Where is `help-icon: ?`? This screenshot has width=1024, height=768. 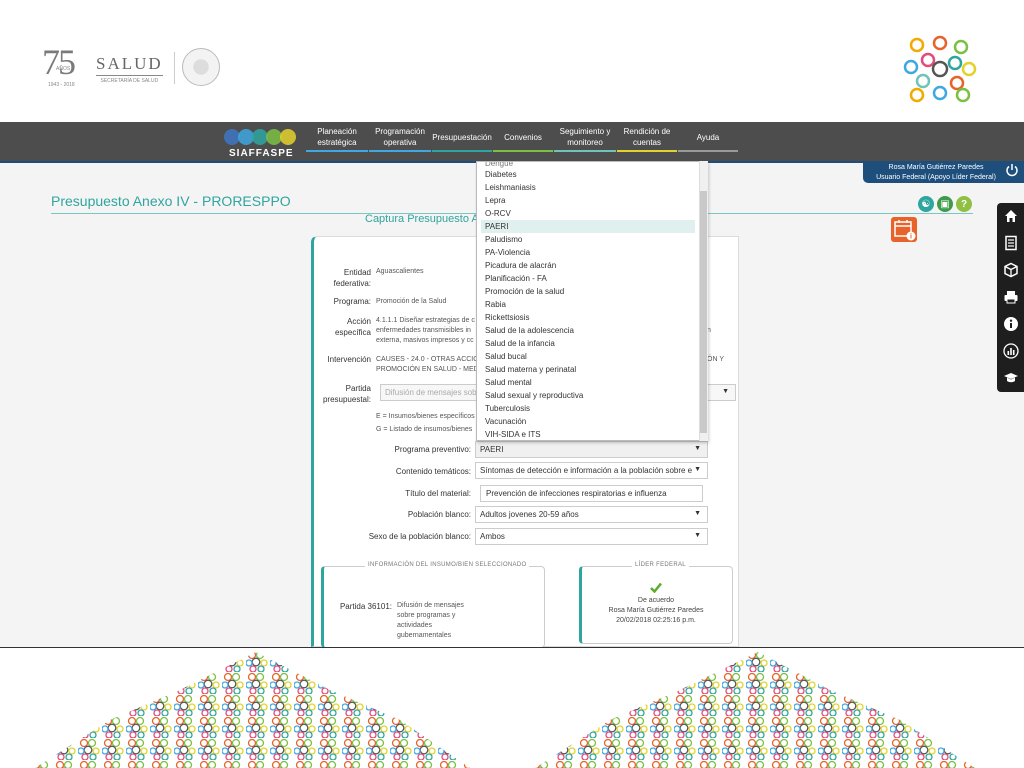
help-icon: ? is located at coordinates (964, 204).